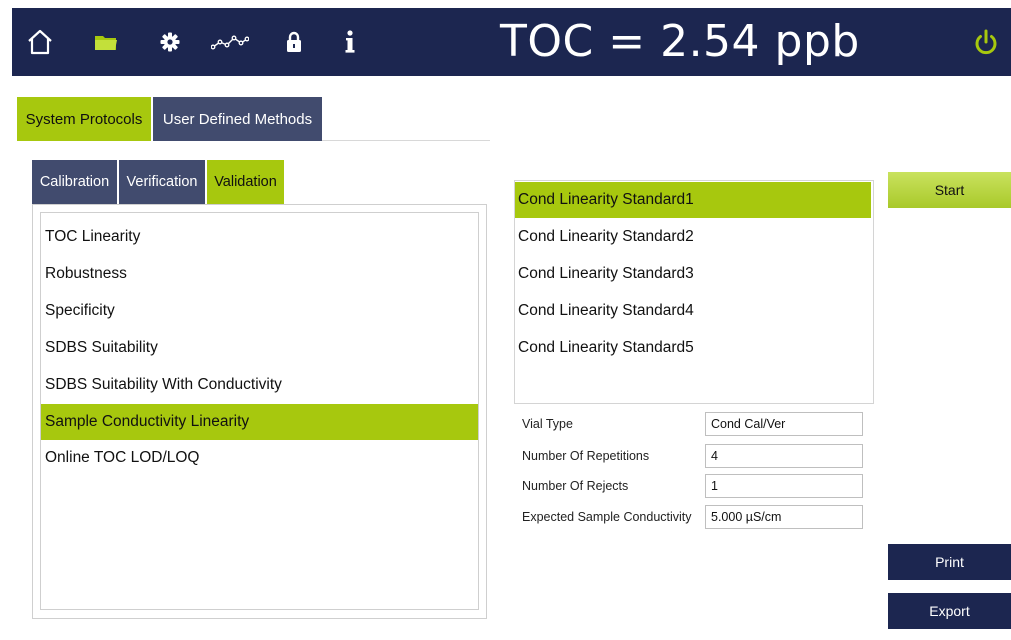 The width and height of the screenshot is (1011, 640). Describe the element at coordinates (949, 190) in the screenshot. I see `start-button: Start` at that location.